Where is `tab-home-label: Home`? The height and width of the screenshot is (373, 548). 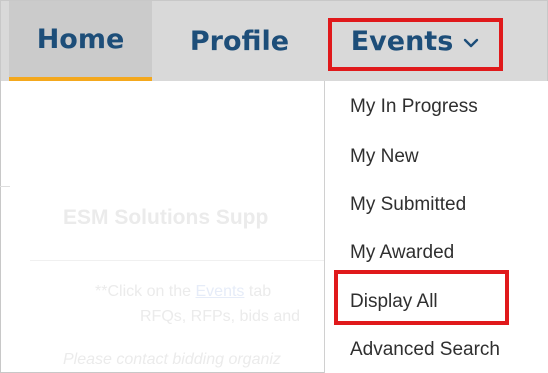
tab-home-label: Home is located at coordinates (80, 39).